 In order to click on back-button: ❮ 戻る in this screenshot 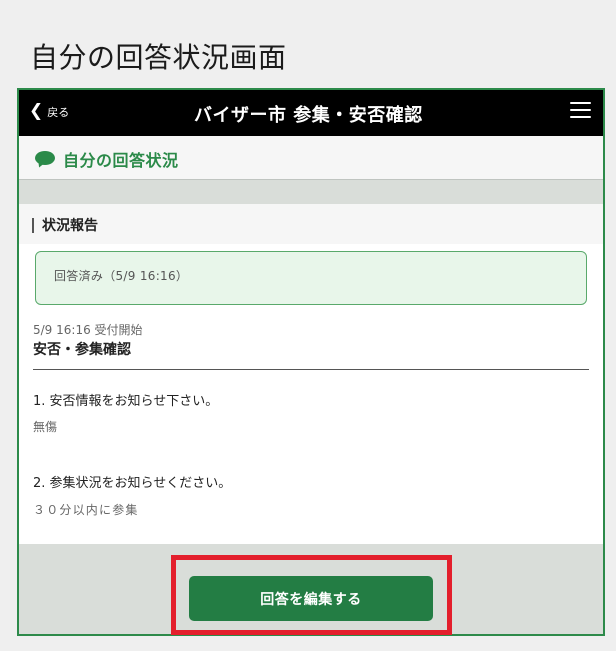, I will do `click(49, 111)`.